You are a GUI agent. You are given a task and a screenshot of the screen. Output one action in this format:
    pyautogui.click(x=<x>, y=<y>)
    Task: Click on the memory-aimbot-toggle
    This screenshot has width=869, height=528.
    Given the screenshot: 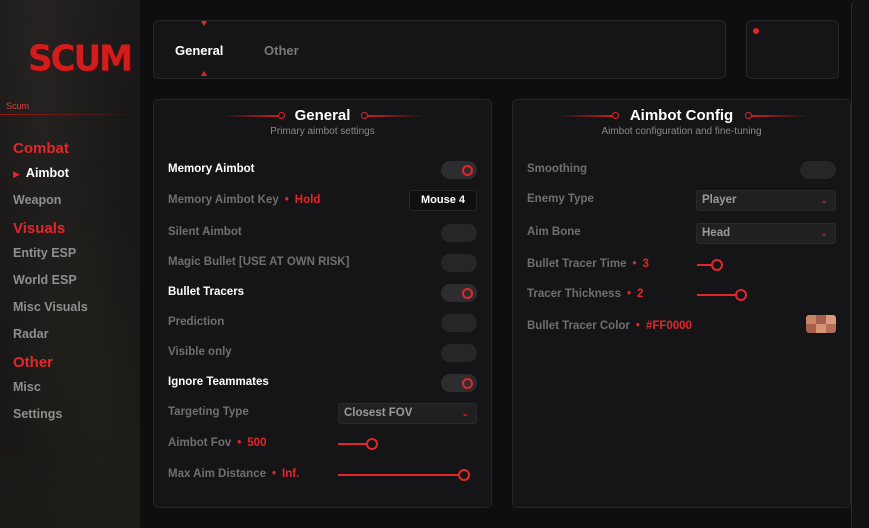 What is the action you would take?
    pyautogui.click(x=459, y=170)
    